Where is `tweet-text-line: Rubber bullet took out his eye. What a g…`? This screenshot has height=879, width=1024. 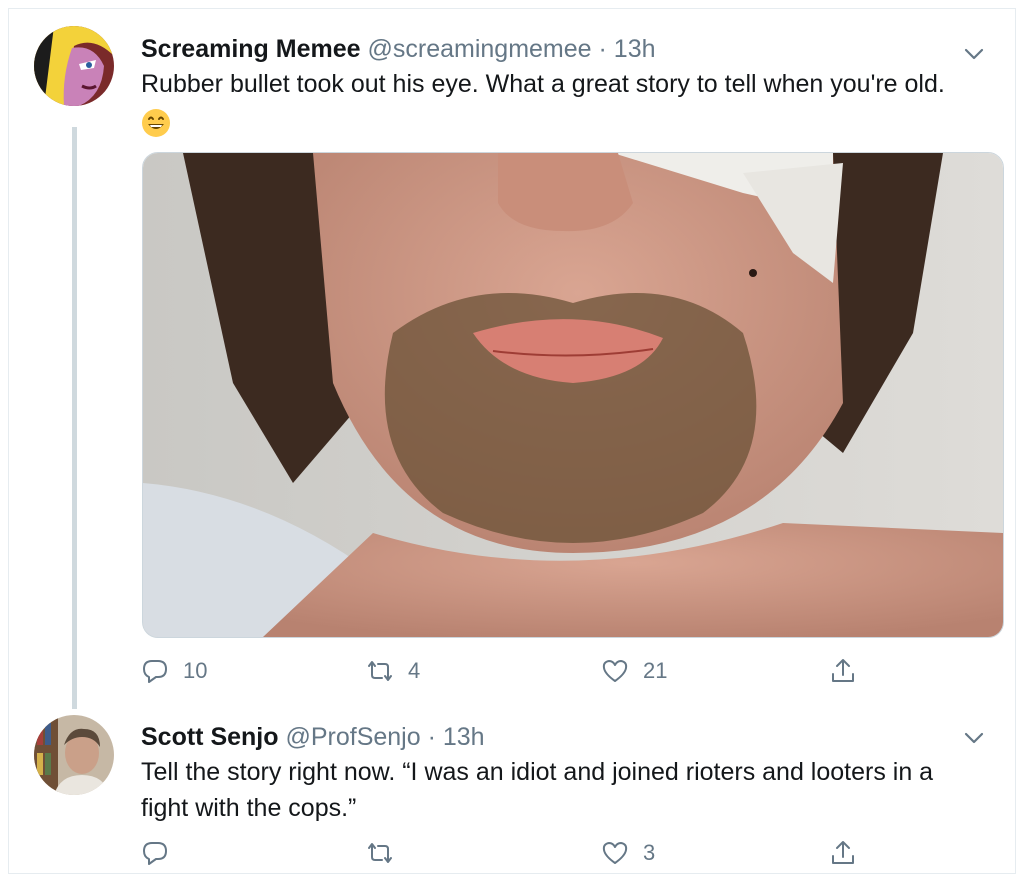 tweet-text-line: Rubber bullet took out his eye. What a g… is located at coordinates (543, 84).